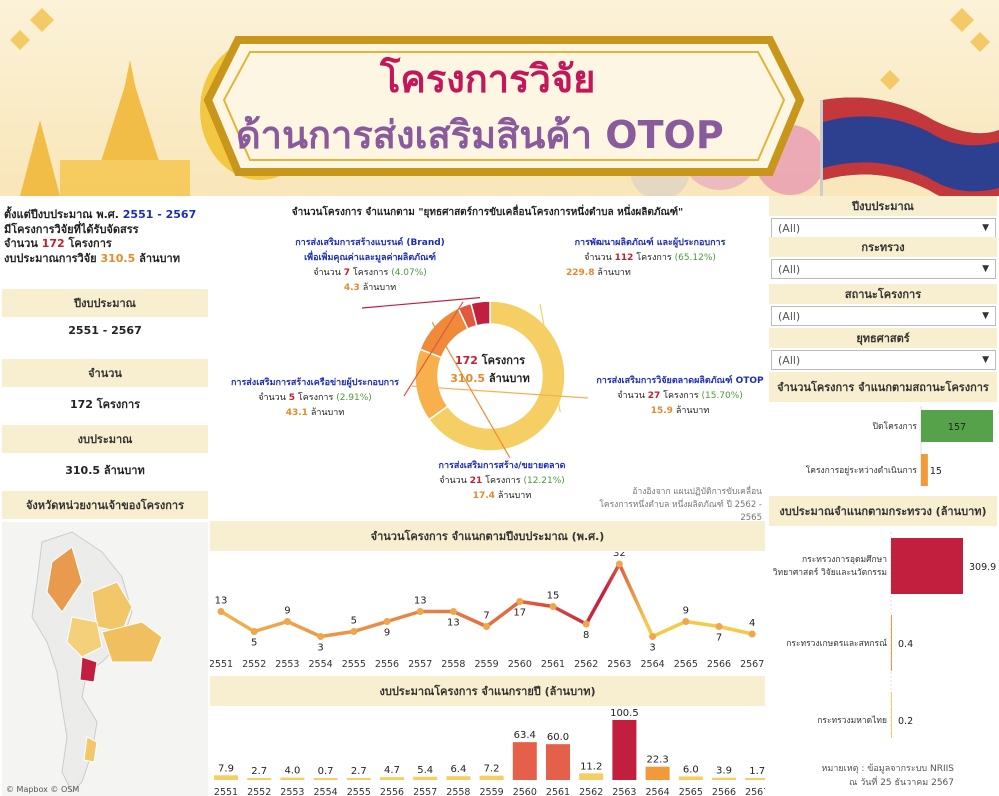  What do you see at coordinates (347, 273) in the screenshot?
I see `segment-count: 7` at bounding box center [347, 273].